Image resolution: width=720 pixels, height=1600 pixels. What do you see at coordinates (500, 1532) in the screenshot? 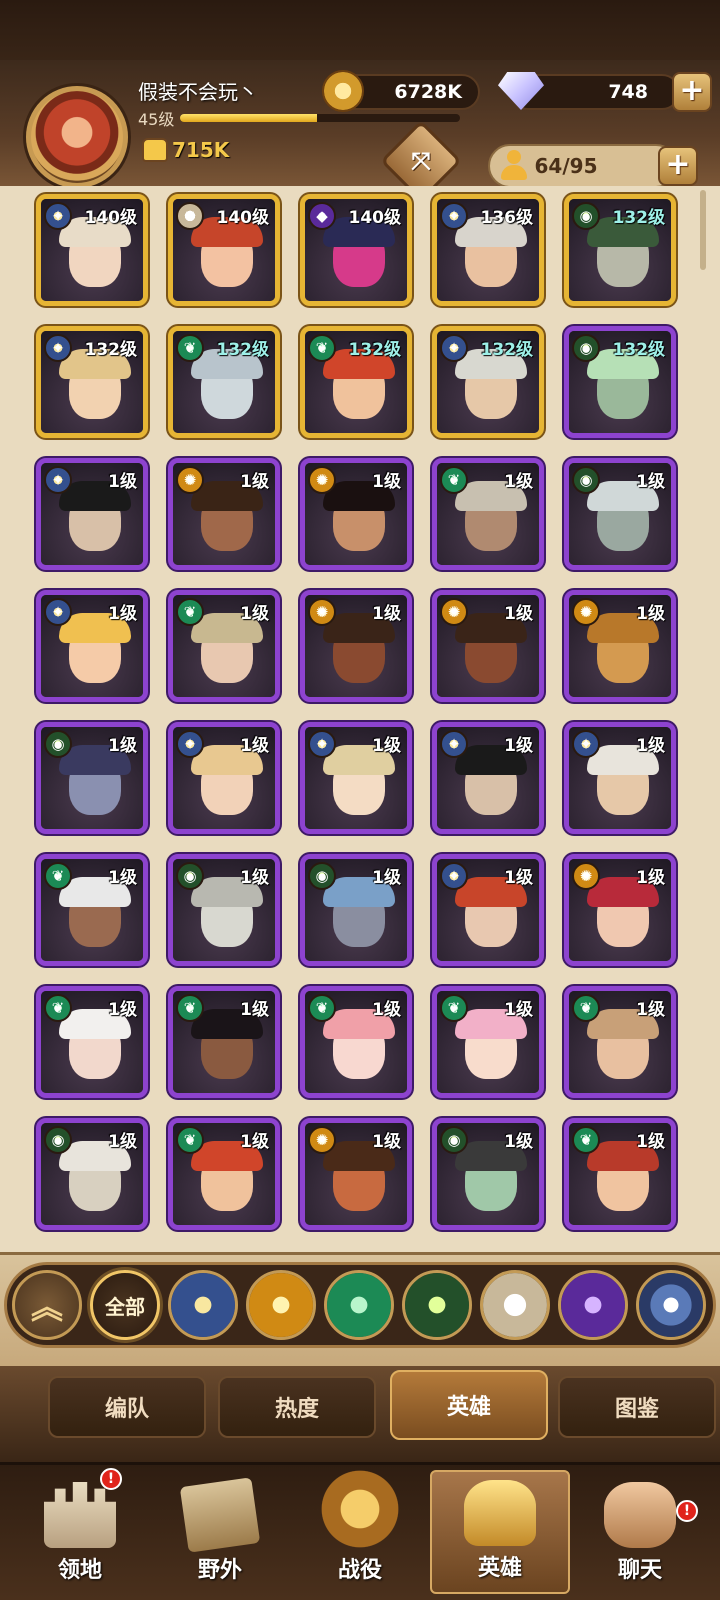
I see `nav-heroes: 英雄` at bounding box center [500, 1532].